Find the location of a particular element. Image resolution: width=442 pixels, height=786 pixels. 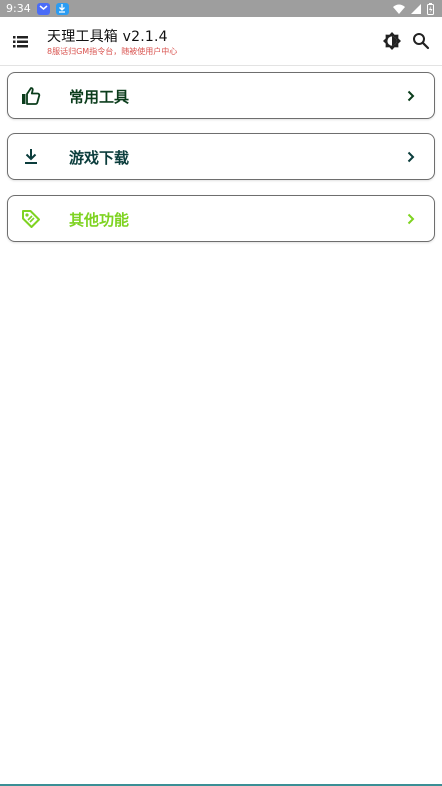

page-title: 天理工具箱 v2.1.4 is located at coordinates (107, 37).